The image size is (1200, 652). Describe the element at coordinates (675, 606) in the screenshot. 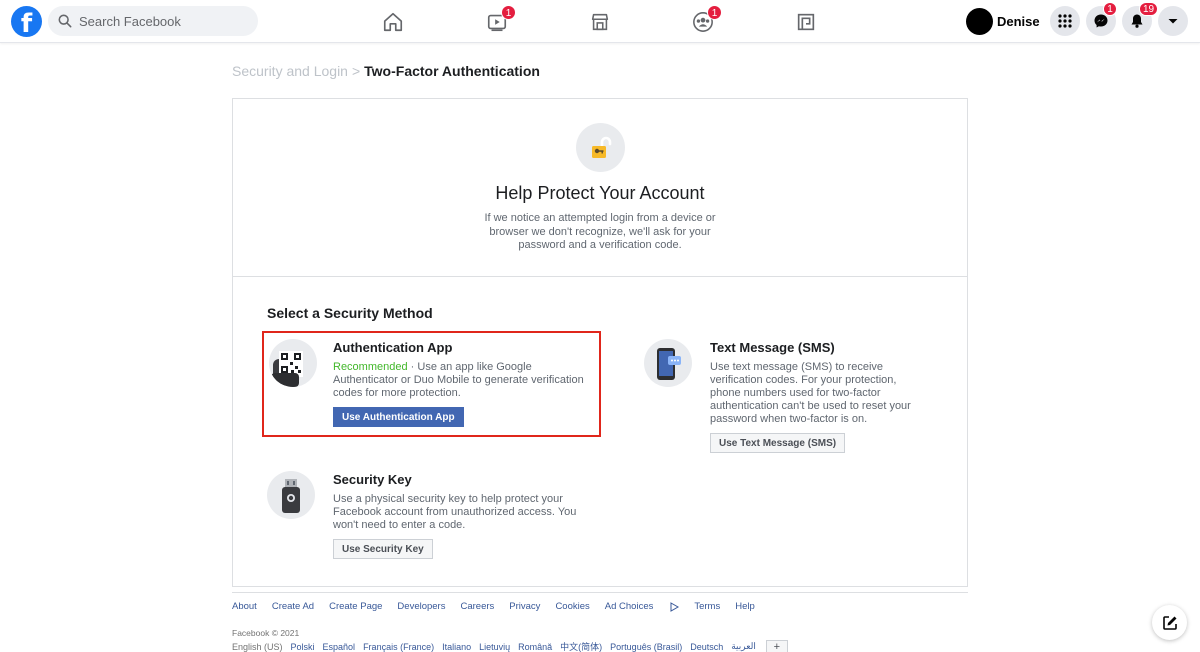

I see `ad-choices-icon` at that location.